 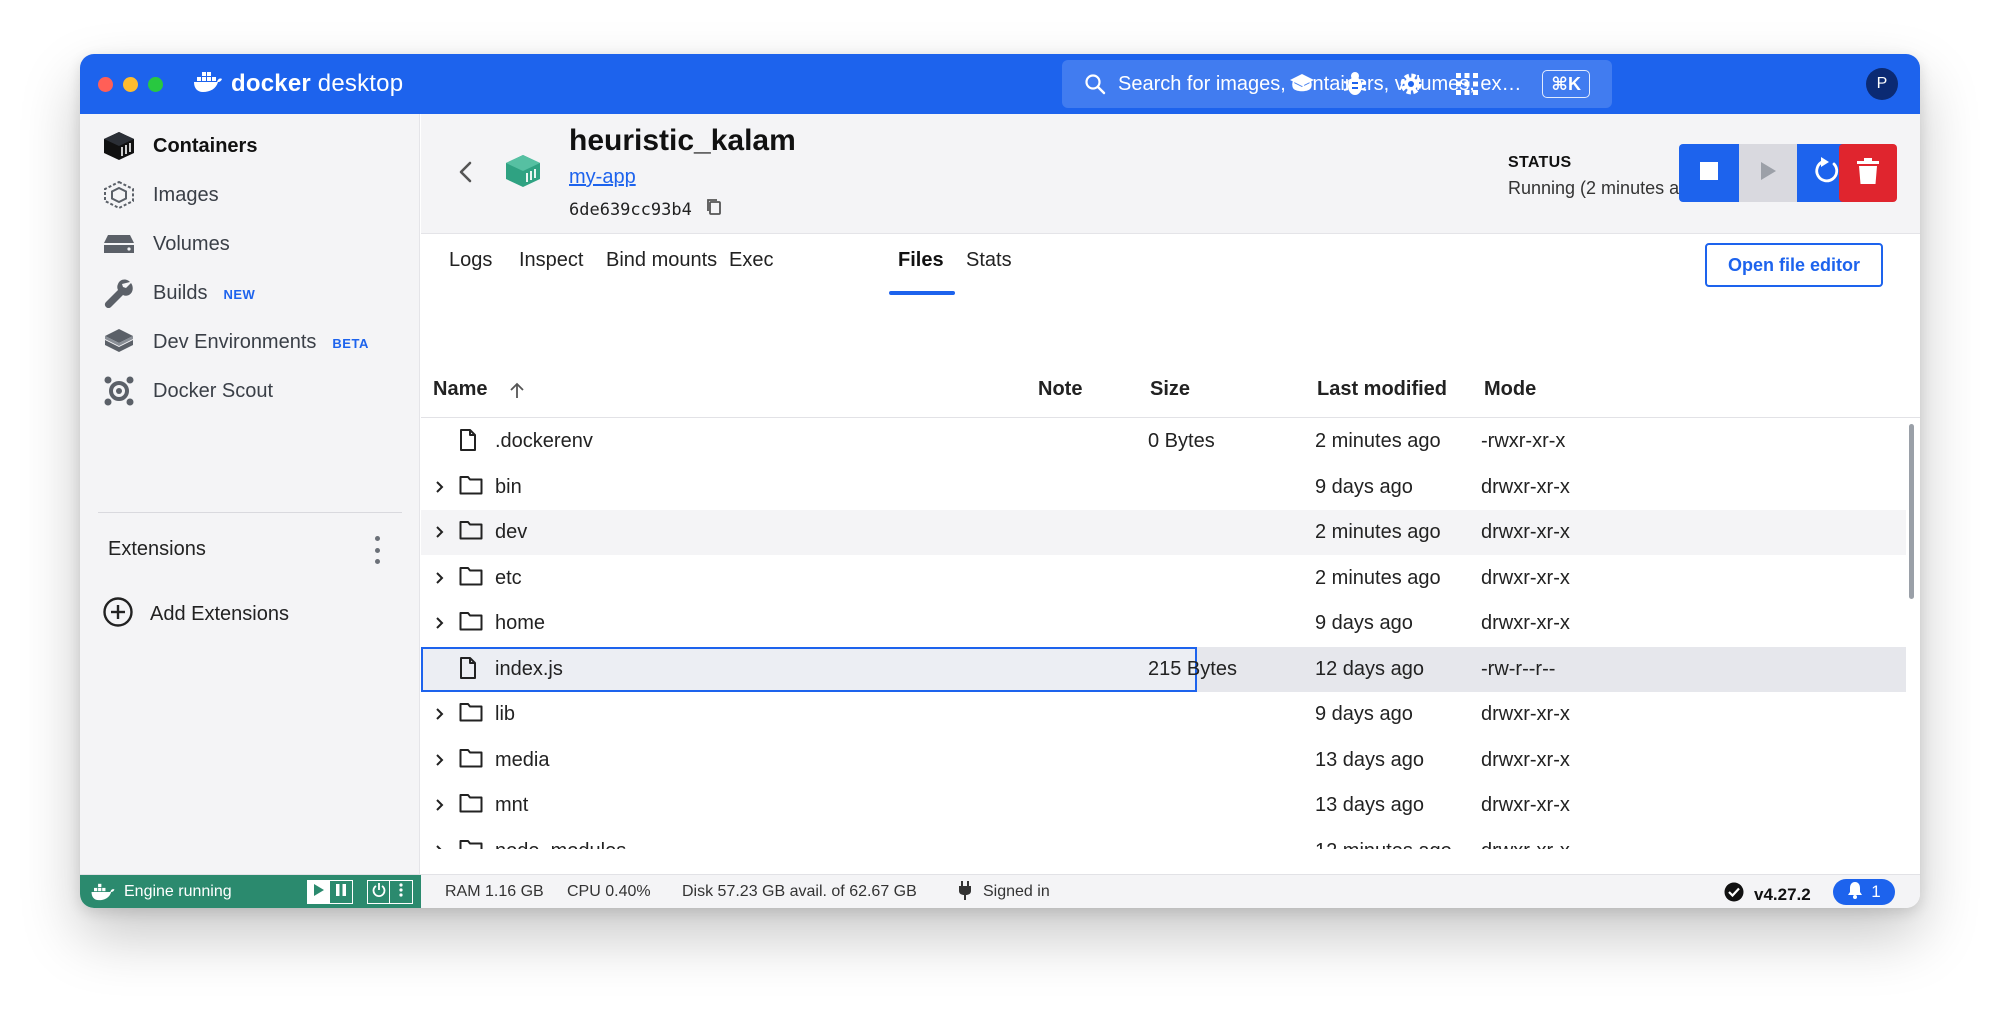 What do you see at coordinates (1794, 265) in the screenshot?
I see `open-file-editor-button: Open file editor` at bounding box center [1794, 265].